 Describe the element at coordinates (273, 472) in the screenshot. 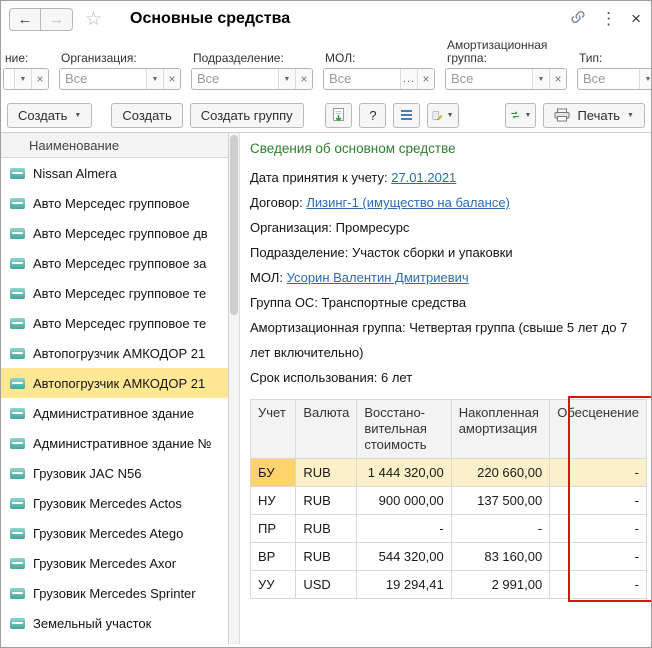

I see `table-cell: БУ` at that location.